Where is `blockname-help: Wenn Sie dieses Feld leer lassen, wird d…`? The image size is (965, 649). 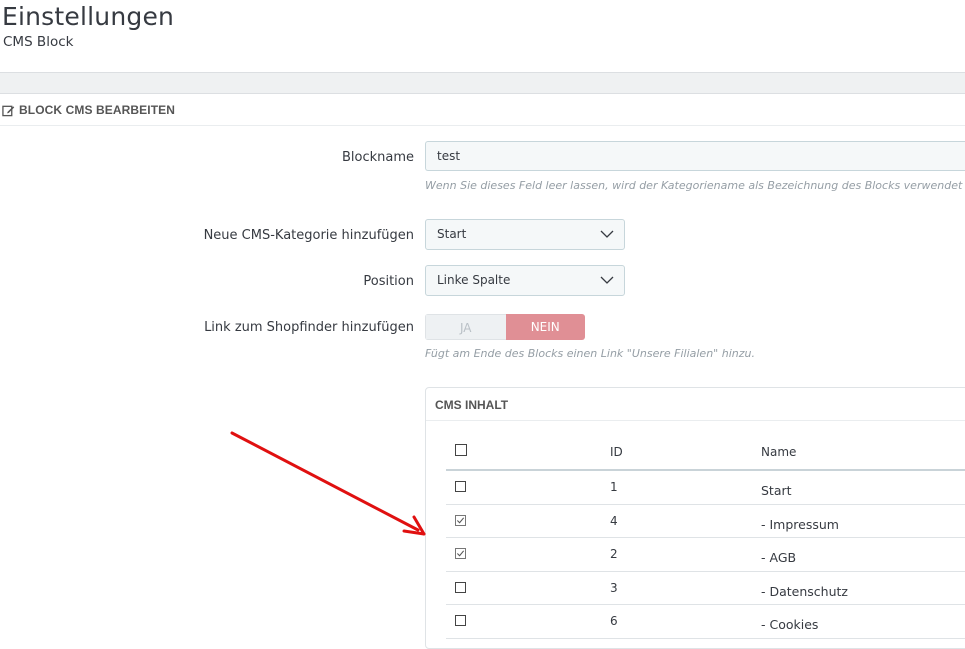 blockname-help: Wenn Sie dieses Feld leer lassen, wird d… is located at coordinates (694, 185).